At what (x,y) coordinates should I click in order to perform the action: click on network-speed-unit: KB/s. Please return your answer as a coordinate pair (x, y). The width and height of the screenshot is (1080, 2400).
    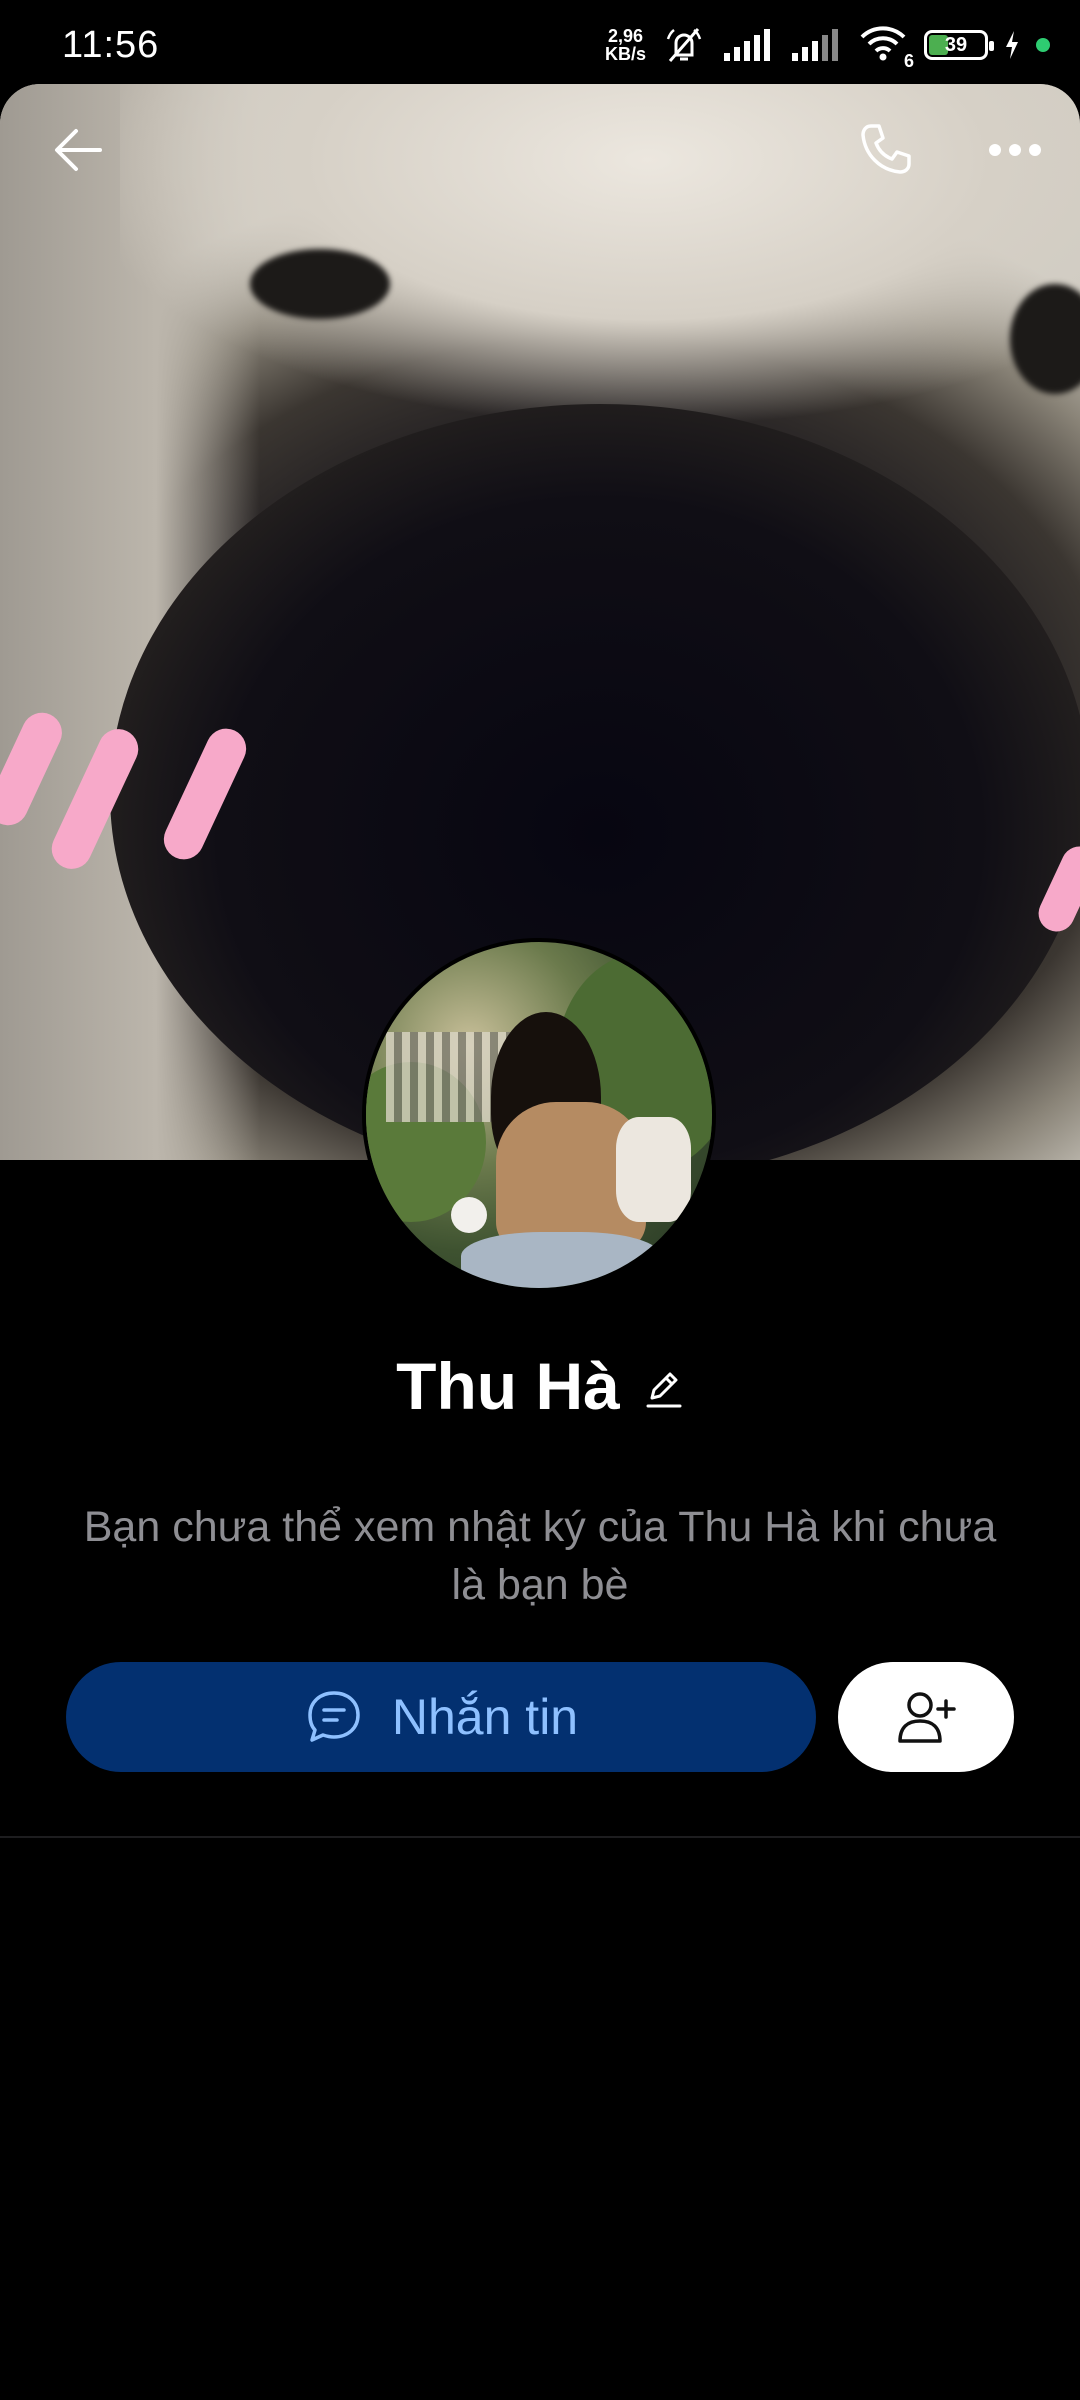
    Looking at the image, I should click on (625, 54).